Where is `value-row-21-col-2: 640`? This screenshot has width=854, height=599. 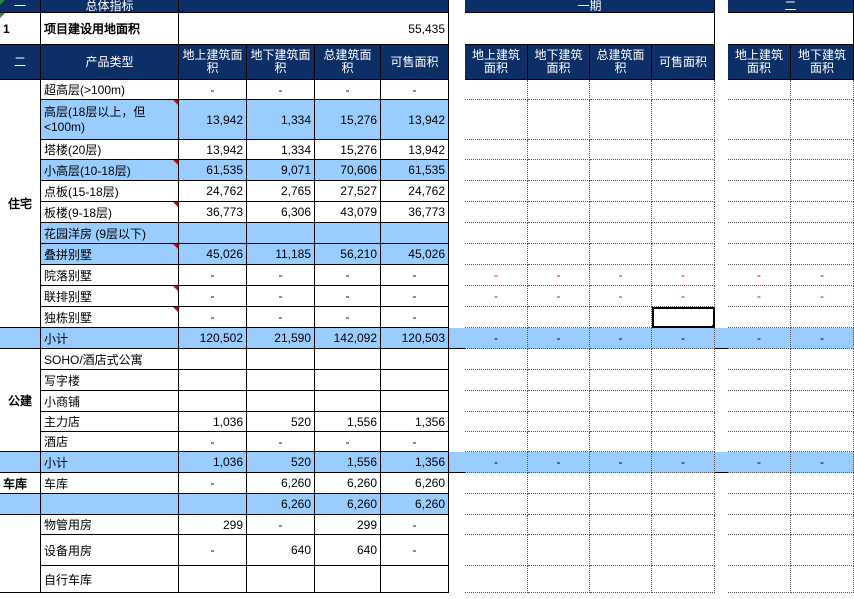
value-row-21-col-2: 640 is located at coordinates (348, 550).